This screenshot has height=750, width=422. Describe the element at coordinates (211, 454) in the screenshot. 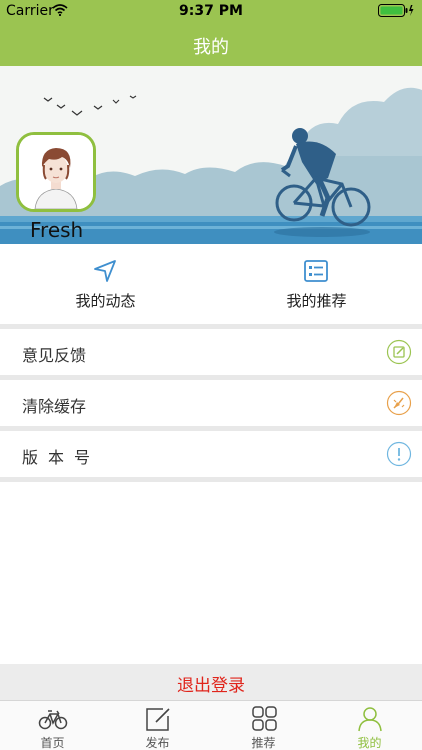

I see `menu-item-version: 版本号` at that location.